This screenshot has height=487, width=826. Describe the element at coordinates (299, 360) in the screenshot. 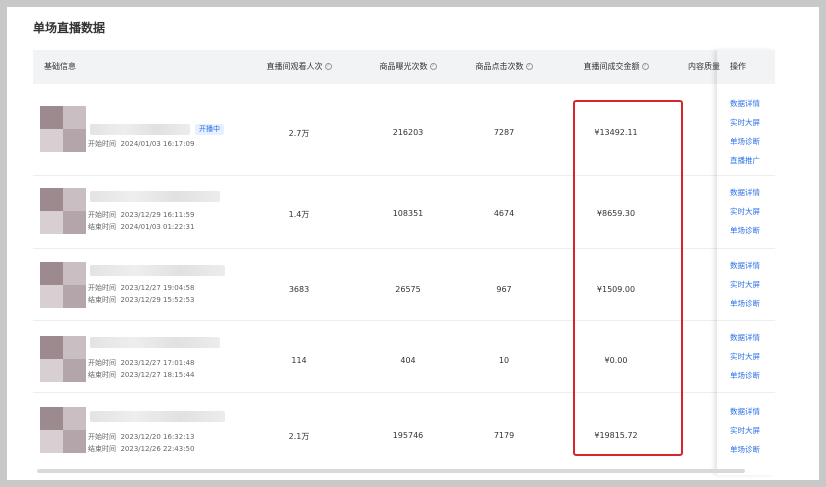

I see `viewers-value: 114` at that location.